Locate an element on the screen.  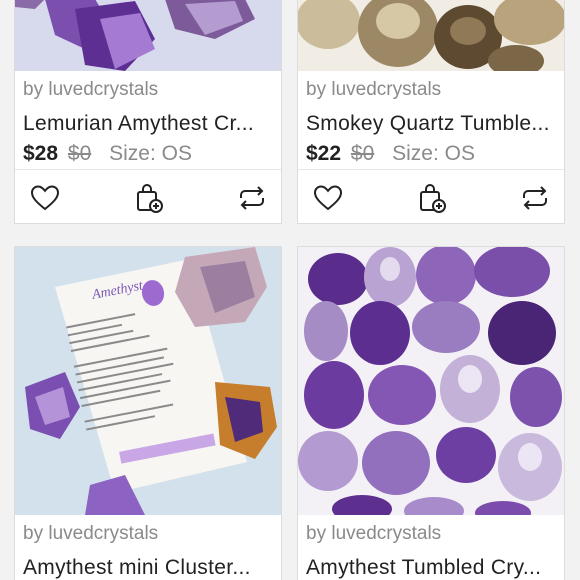
price-row: $28 $0 Size: OS is located at coordinates (148, 154).